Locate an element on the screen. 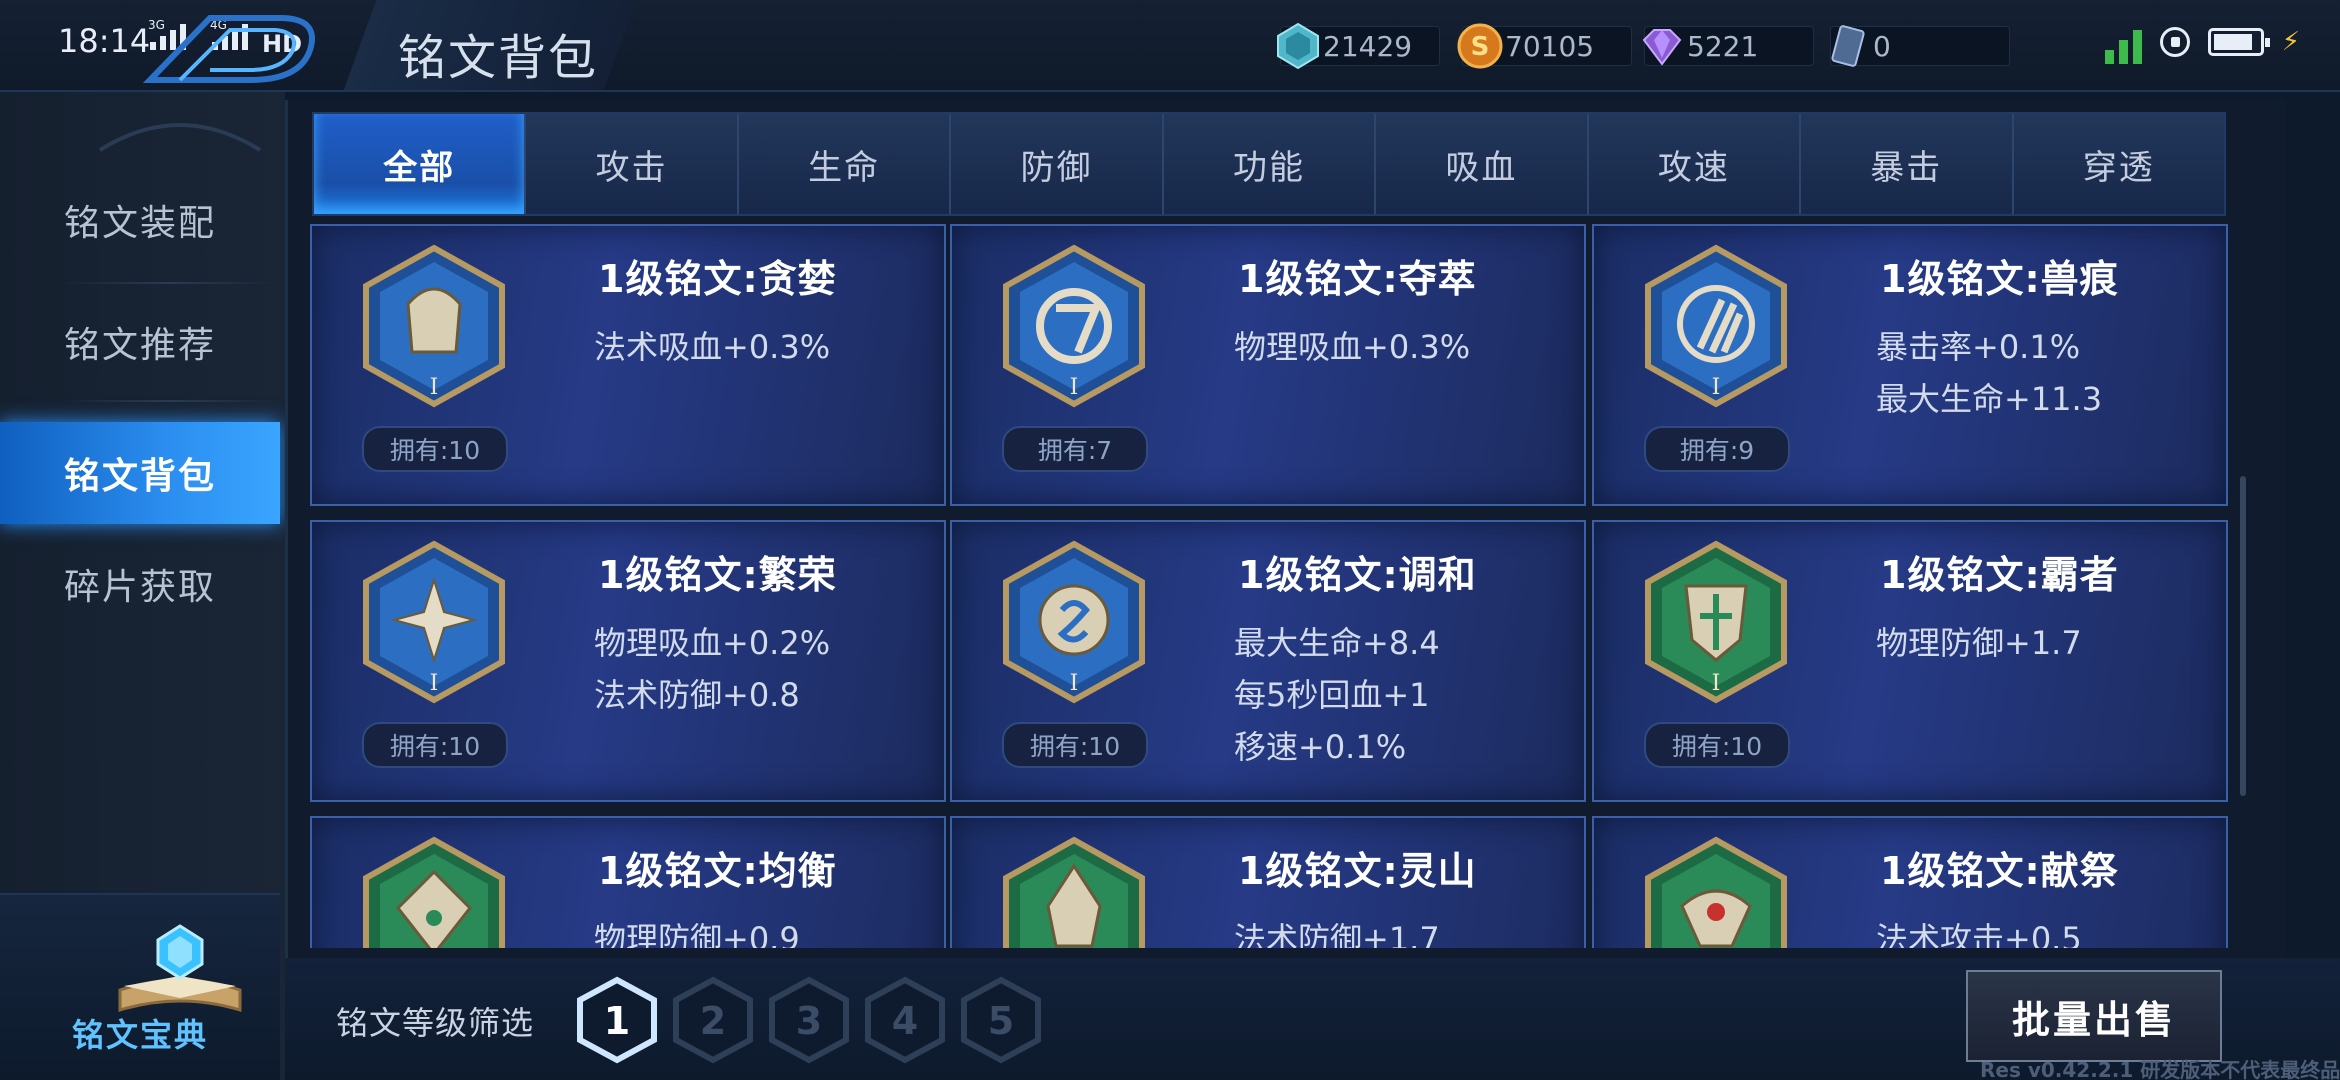  sacrifice-rune-icon is located at coordinates (1716, 892).